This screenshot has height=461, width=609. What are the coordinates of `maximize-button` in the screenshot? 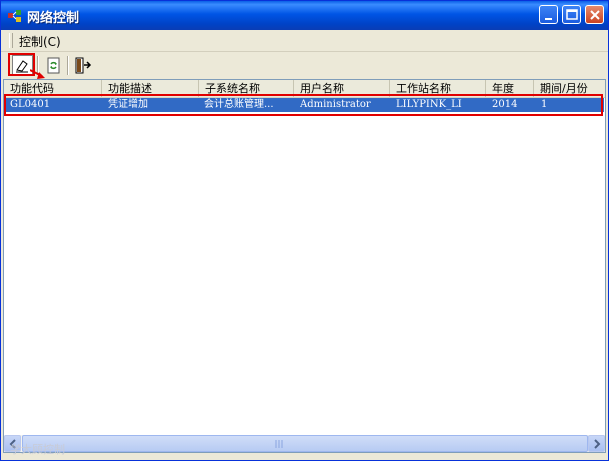 It's located at (571, 14).